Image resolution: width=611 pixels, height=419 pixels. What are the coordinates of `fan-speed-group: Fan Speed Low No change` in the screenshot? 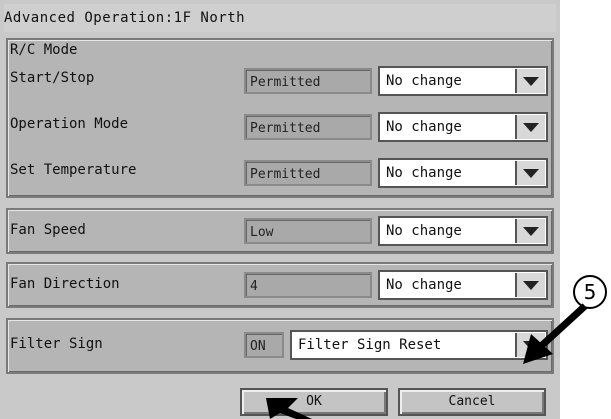 It's located at (280, 231).